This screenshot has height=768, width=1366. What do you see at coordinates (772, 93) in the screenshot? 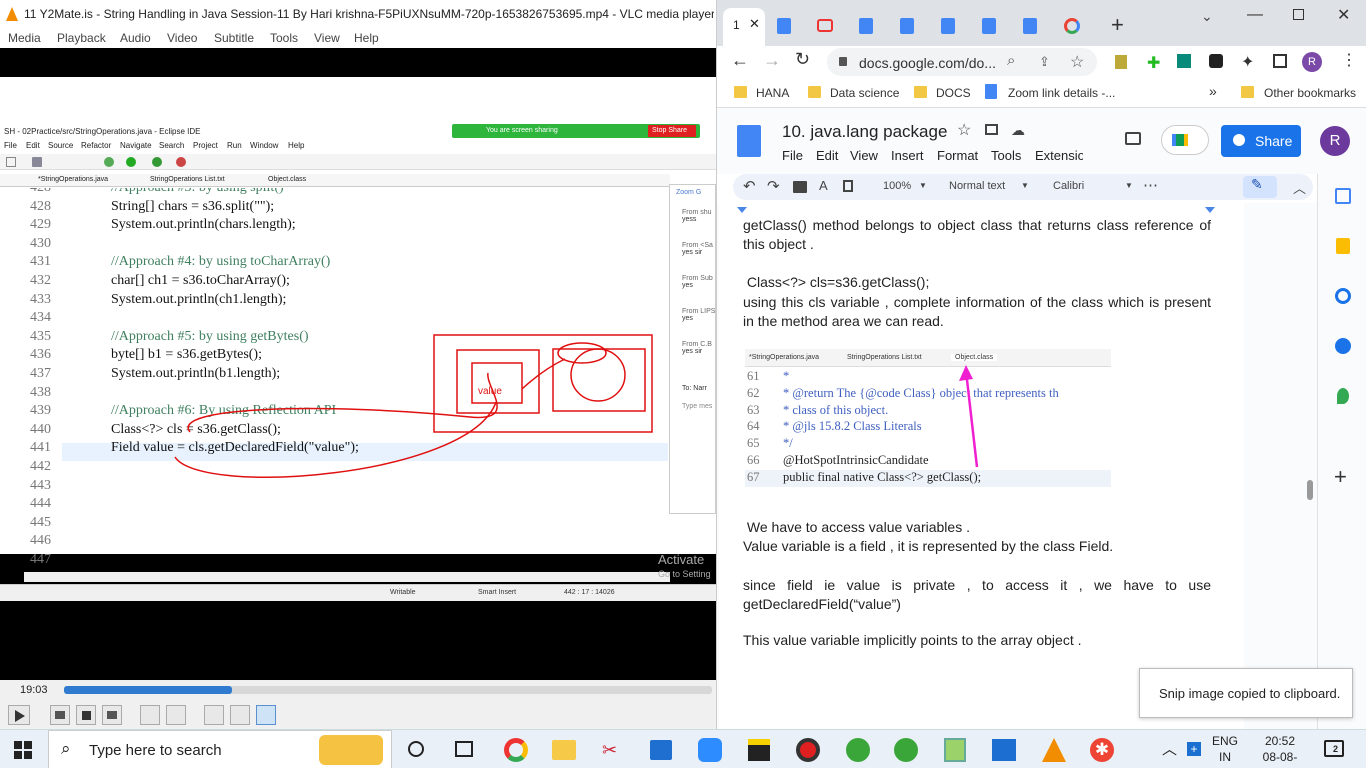
I see `bookmark-hana: HANA` at bounding box center [772, 93].